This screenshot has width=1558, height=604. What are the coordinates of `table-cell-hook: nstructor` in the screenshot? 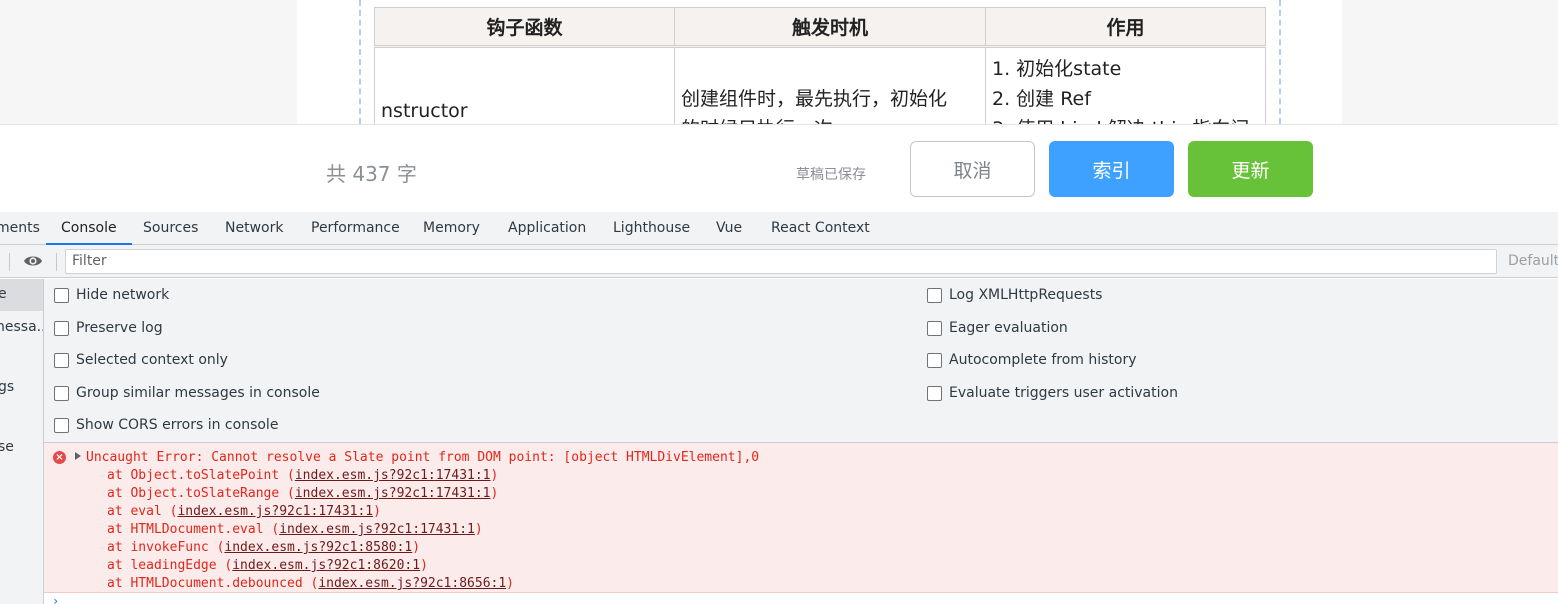 It's located at (524, 85).